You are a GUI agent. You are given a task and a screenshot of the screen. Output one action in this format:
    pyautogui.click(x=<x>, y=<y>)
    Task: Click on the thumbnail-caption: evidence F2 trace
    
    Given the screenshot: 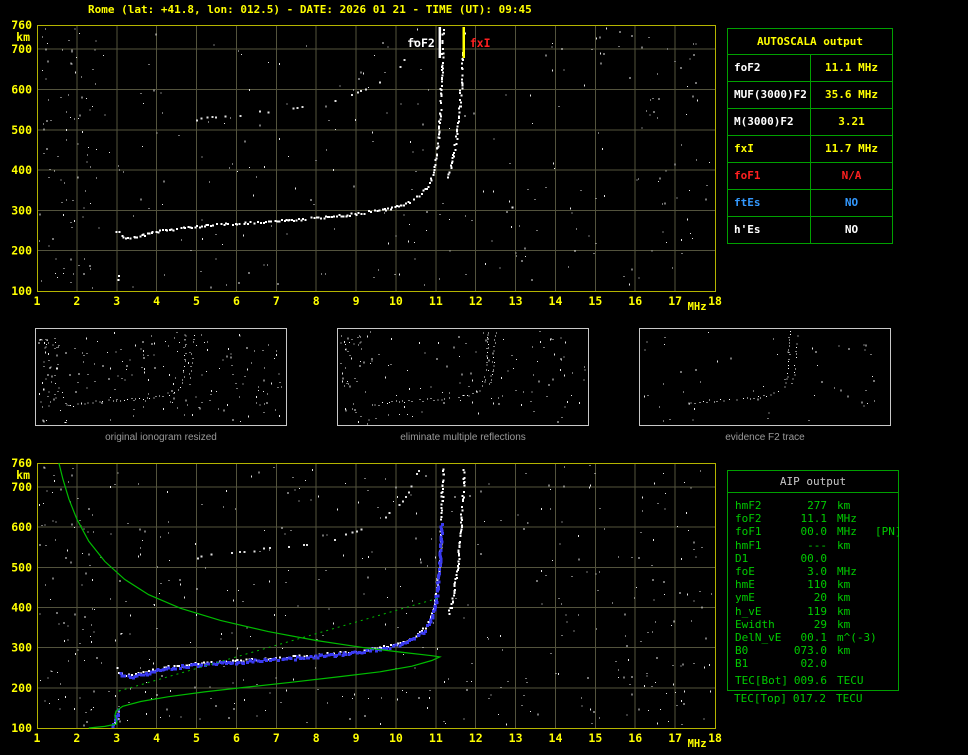 What is the action you would take?
    pyautogui.click(x=765, y=437)
    